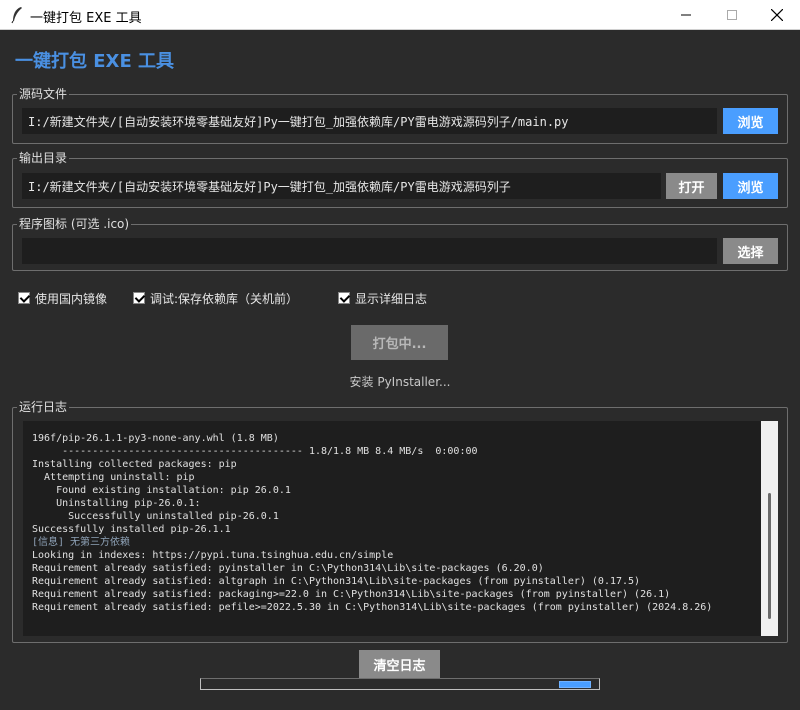 The width and height of the screenshot is (800, 710). What do you see at coordinates (400, 15) in the screenshot?
I see `window-titlebar: 一键打包 EXE 工具` at bounding box center [400, 15].